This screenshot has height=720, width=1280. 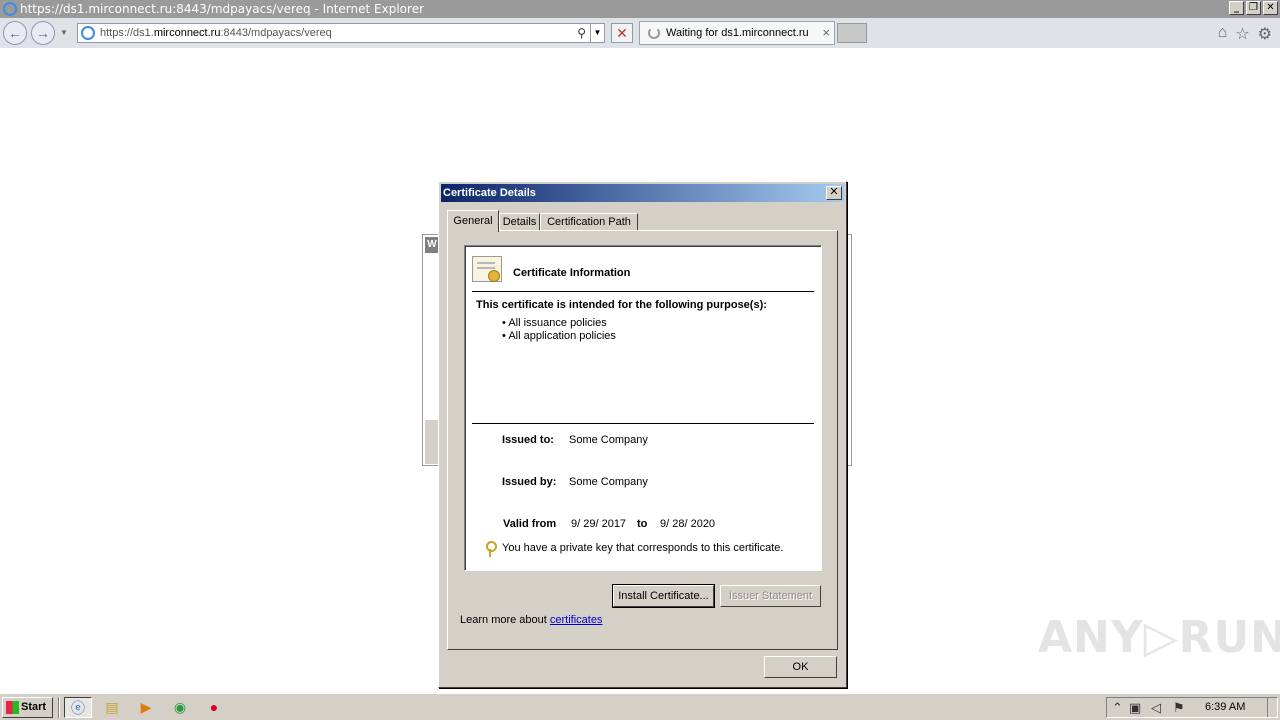 What do you see at coordinates (640, 706) in the screenshot?
I see `taskbar: Start ⓔ ▤ ▶ ◉ ● ⌃ ▣ ◁ ⚑ 6:39 AM` at bounding box center [640, 706].